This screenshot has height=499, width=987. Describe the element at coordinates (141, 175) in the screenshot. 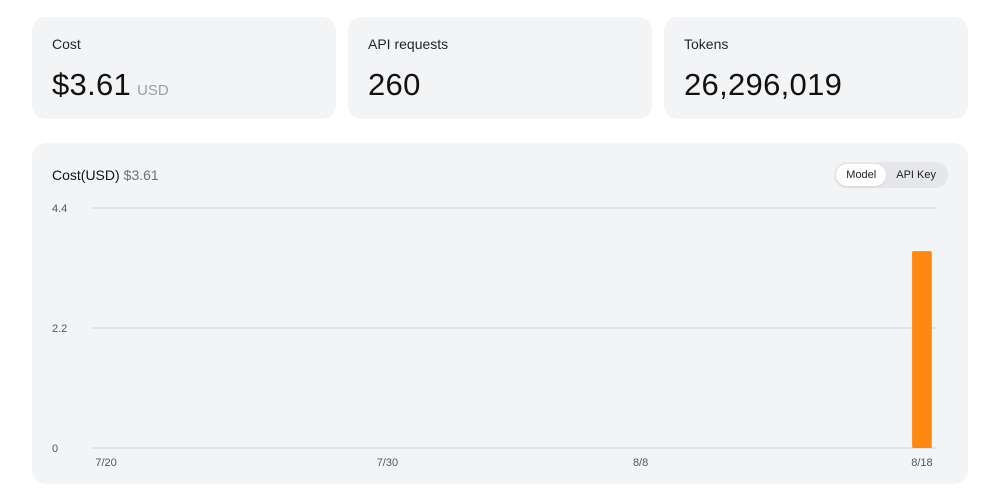

I see `chart-total: $3.61` at that location.